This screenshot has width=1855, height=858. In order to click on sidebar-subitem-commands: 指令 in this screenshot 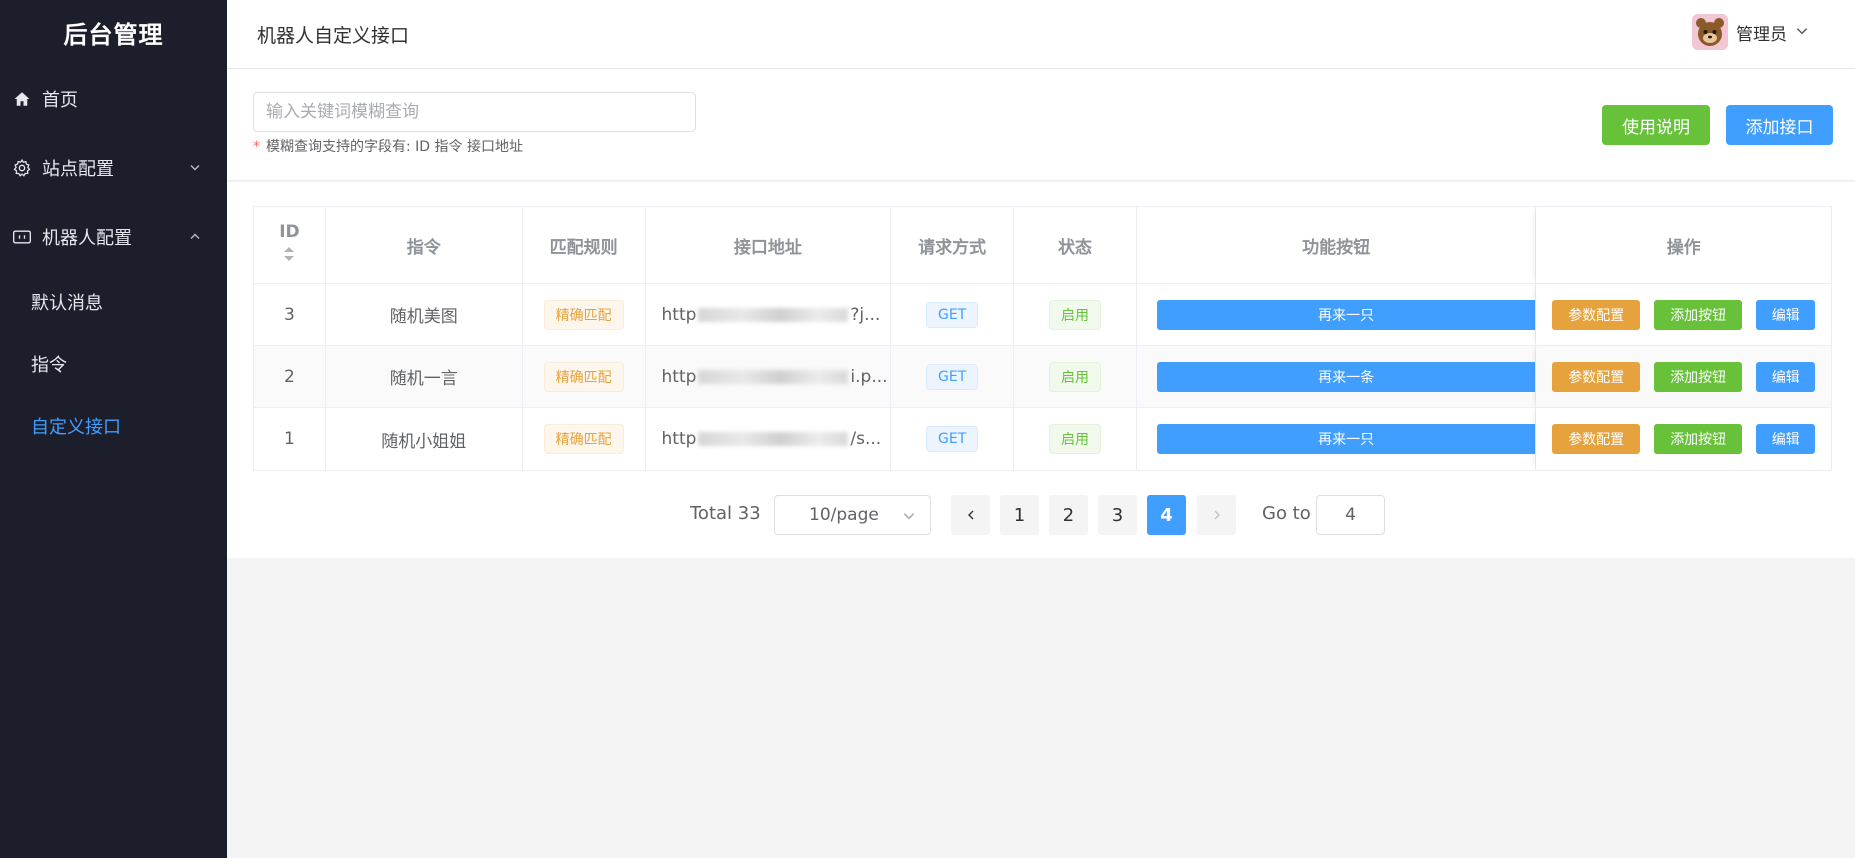, I will do `click(113, 364)`.